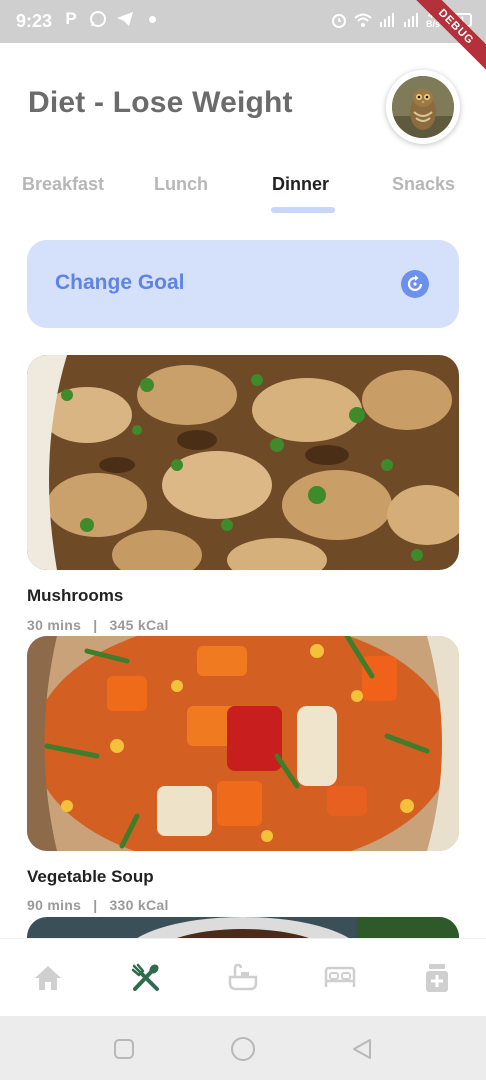  I want to click on medicine-icon, so click(437, 978).